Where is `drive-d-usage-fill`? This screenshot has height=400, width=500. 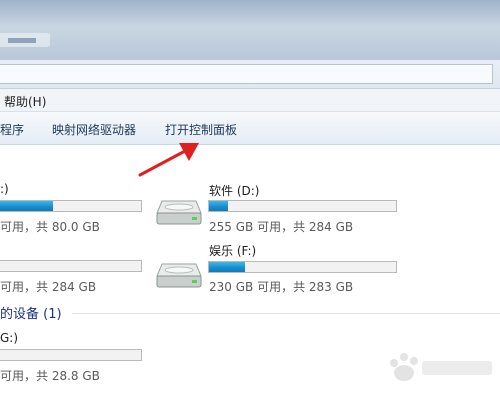
drive-d-usage-fill is located at coordinates (218, 206).